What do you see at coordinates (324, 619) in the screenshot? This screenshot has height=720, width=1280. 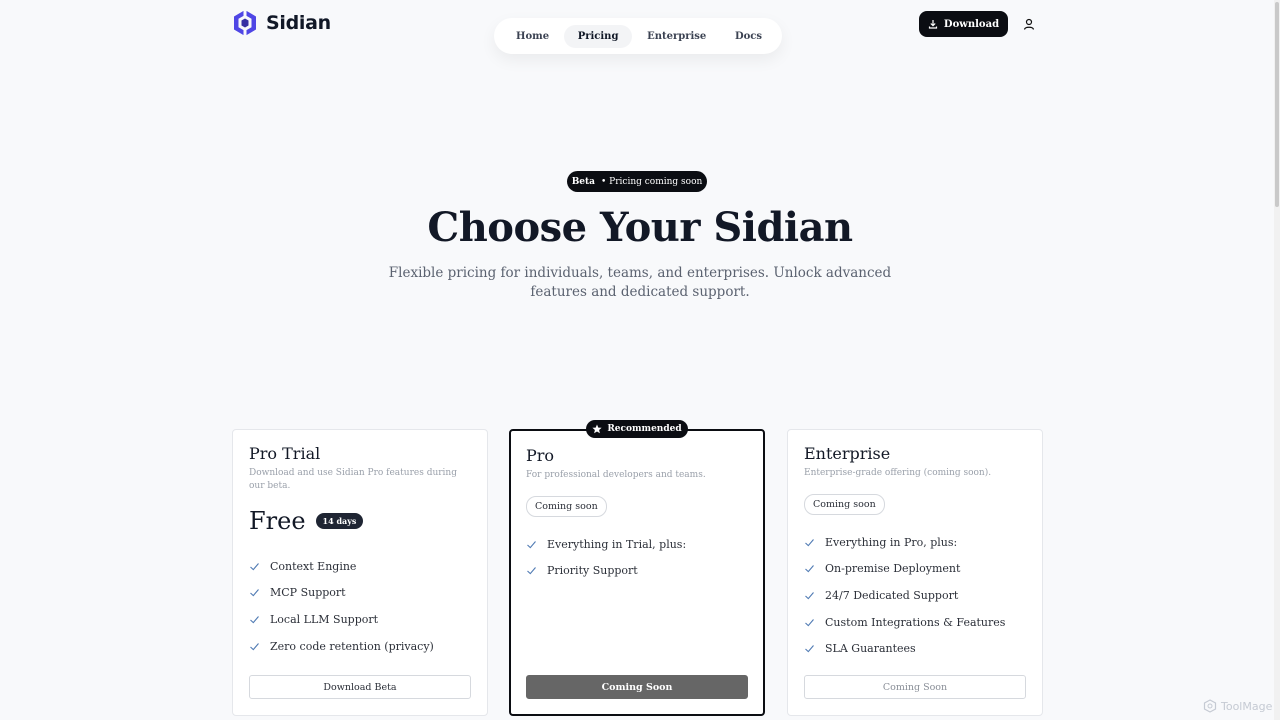 I see `feature-text: Local LLM Support` at bounding box center [324, 619].